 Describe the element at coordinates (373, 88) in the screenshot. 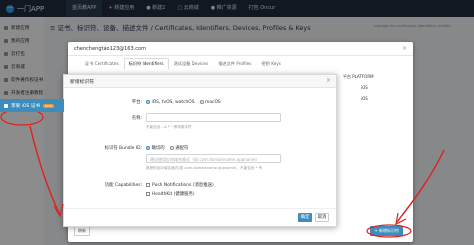

I see `identifier-table: 平台 PLATFORM iOS iOS` at that location.